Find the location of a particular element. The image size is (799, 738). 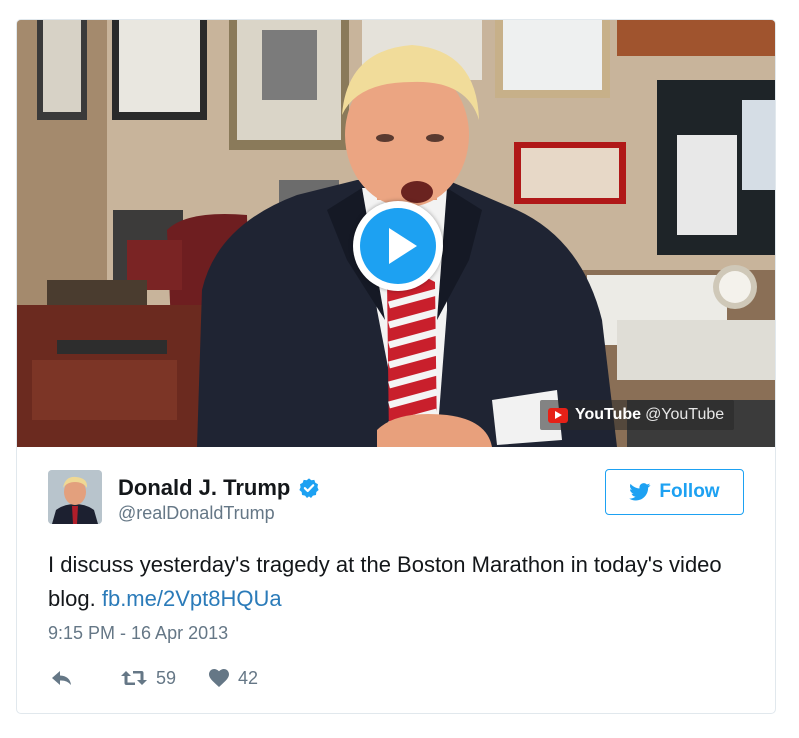

play-button is located at coordinates (398, 246).